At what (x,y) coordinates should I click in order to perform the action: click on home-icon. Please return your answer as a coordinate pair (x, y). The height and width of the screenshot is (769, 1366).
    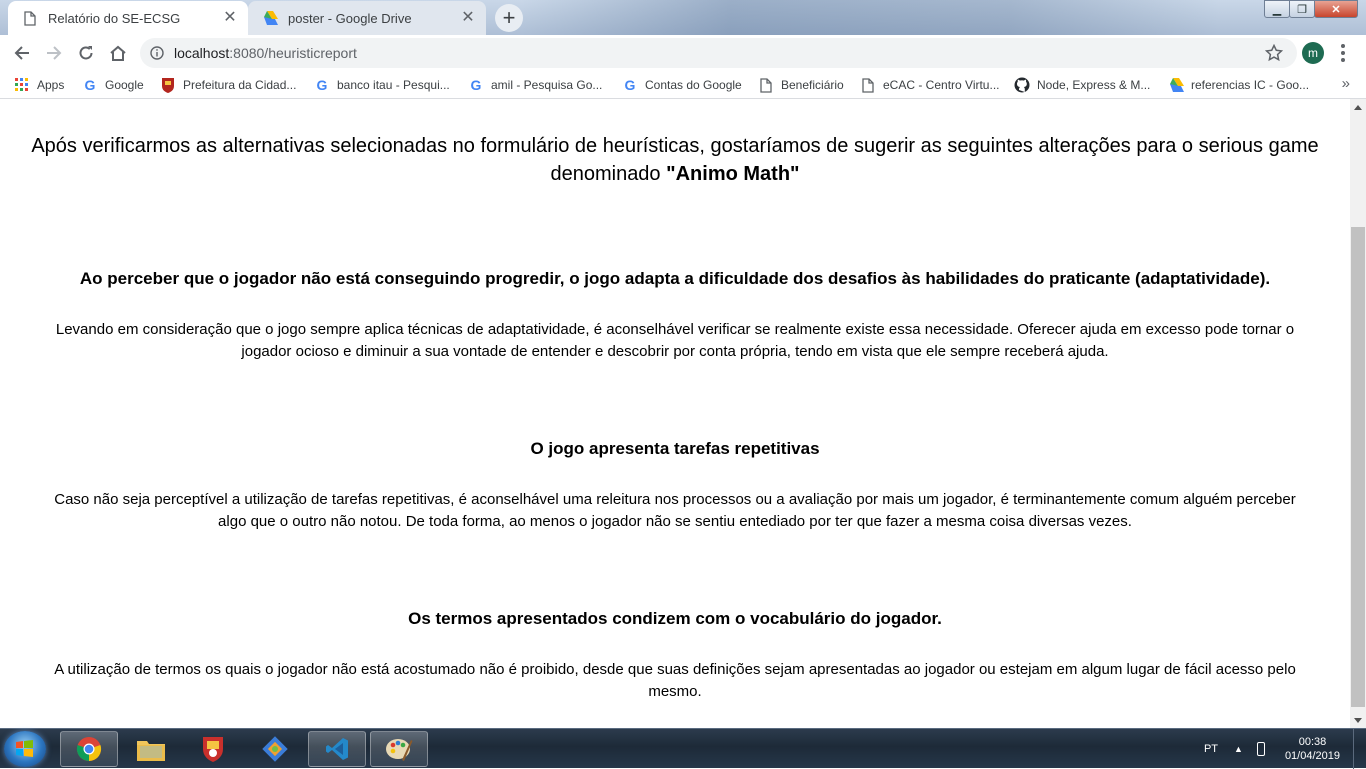
    Looking at the image, I should click on (118, 53).